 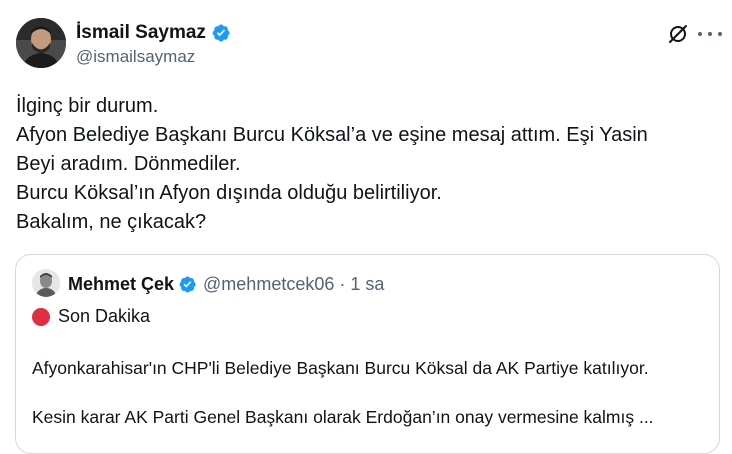 I want to click on quoted-author-avatar, so click(x=46, y=283).